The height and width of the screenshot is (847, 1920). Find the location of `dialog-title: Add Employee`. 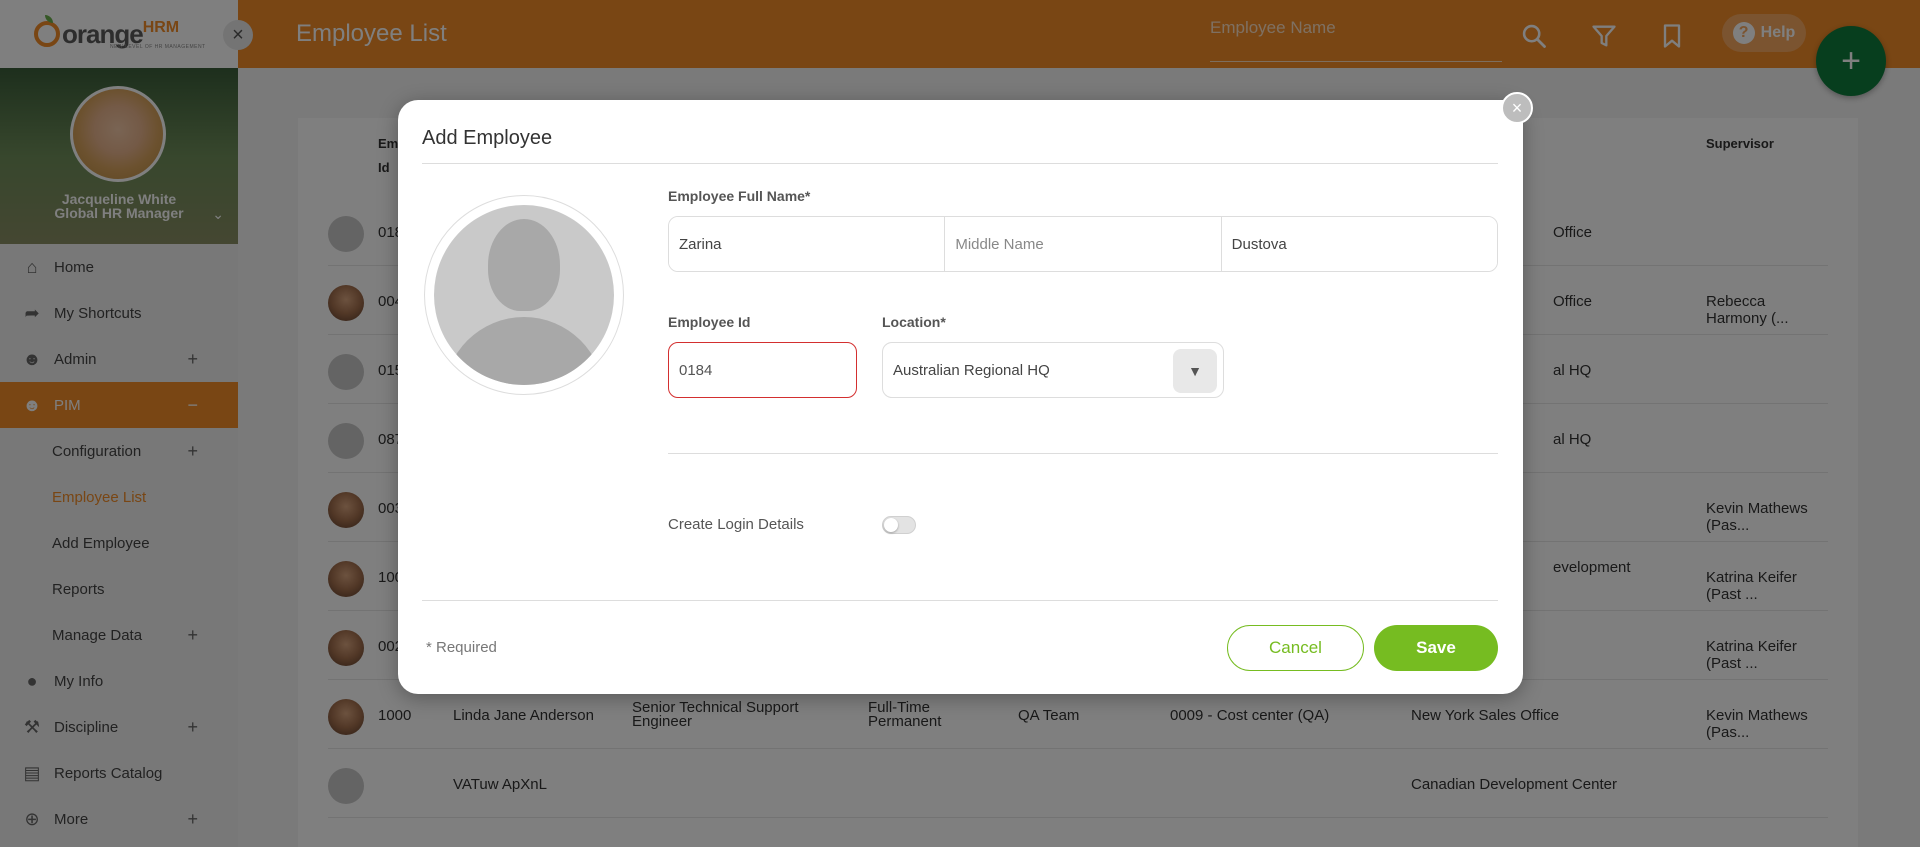

dialog-title: Add Employee is located at coordinates (487, 138).